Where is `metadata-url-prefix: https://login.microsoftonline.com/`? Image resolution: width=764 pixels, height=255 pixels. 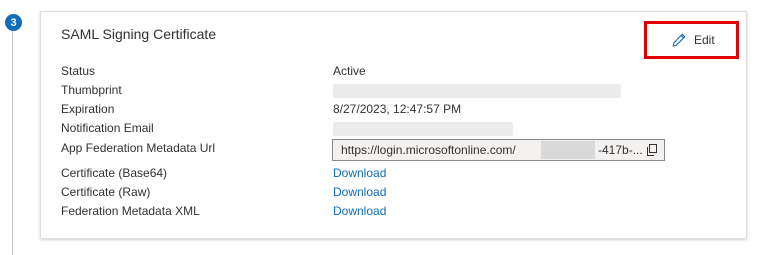 metadata-url-prefix: https://login.microsoftonline.com/ is located at coordinates (428, 150).